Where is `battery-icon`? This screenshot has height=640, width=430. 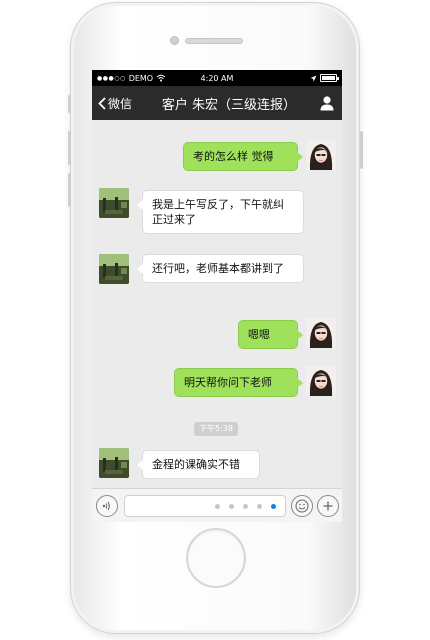
battery-icon is located at coordinates (329, 78).